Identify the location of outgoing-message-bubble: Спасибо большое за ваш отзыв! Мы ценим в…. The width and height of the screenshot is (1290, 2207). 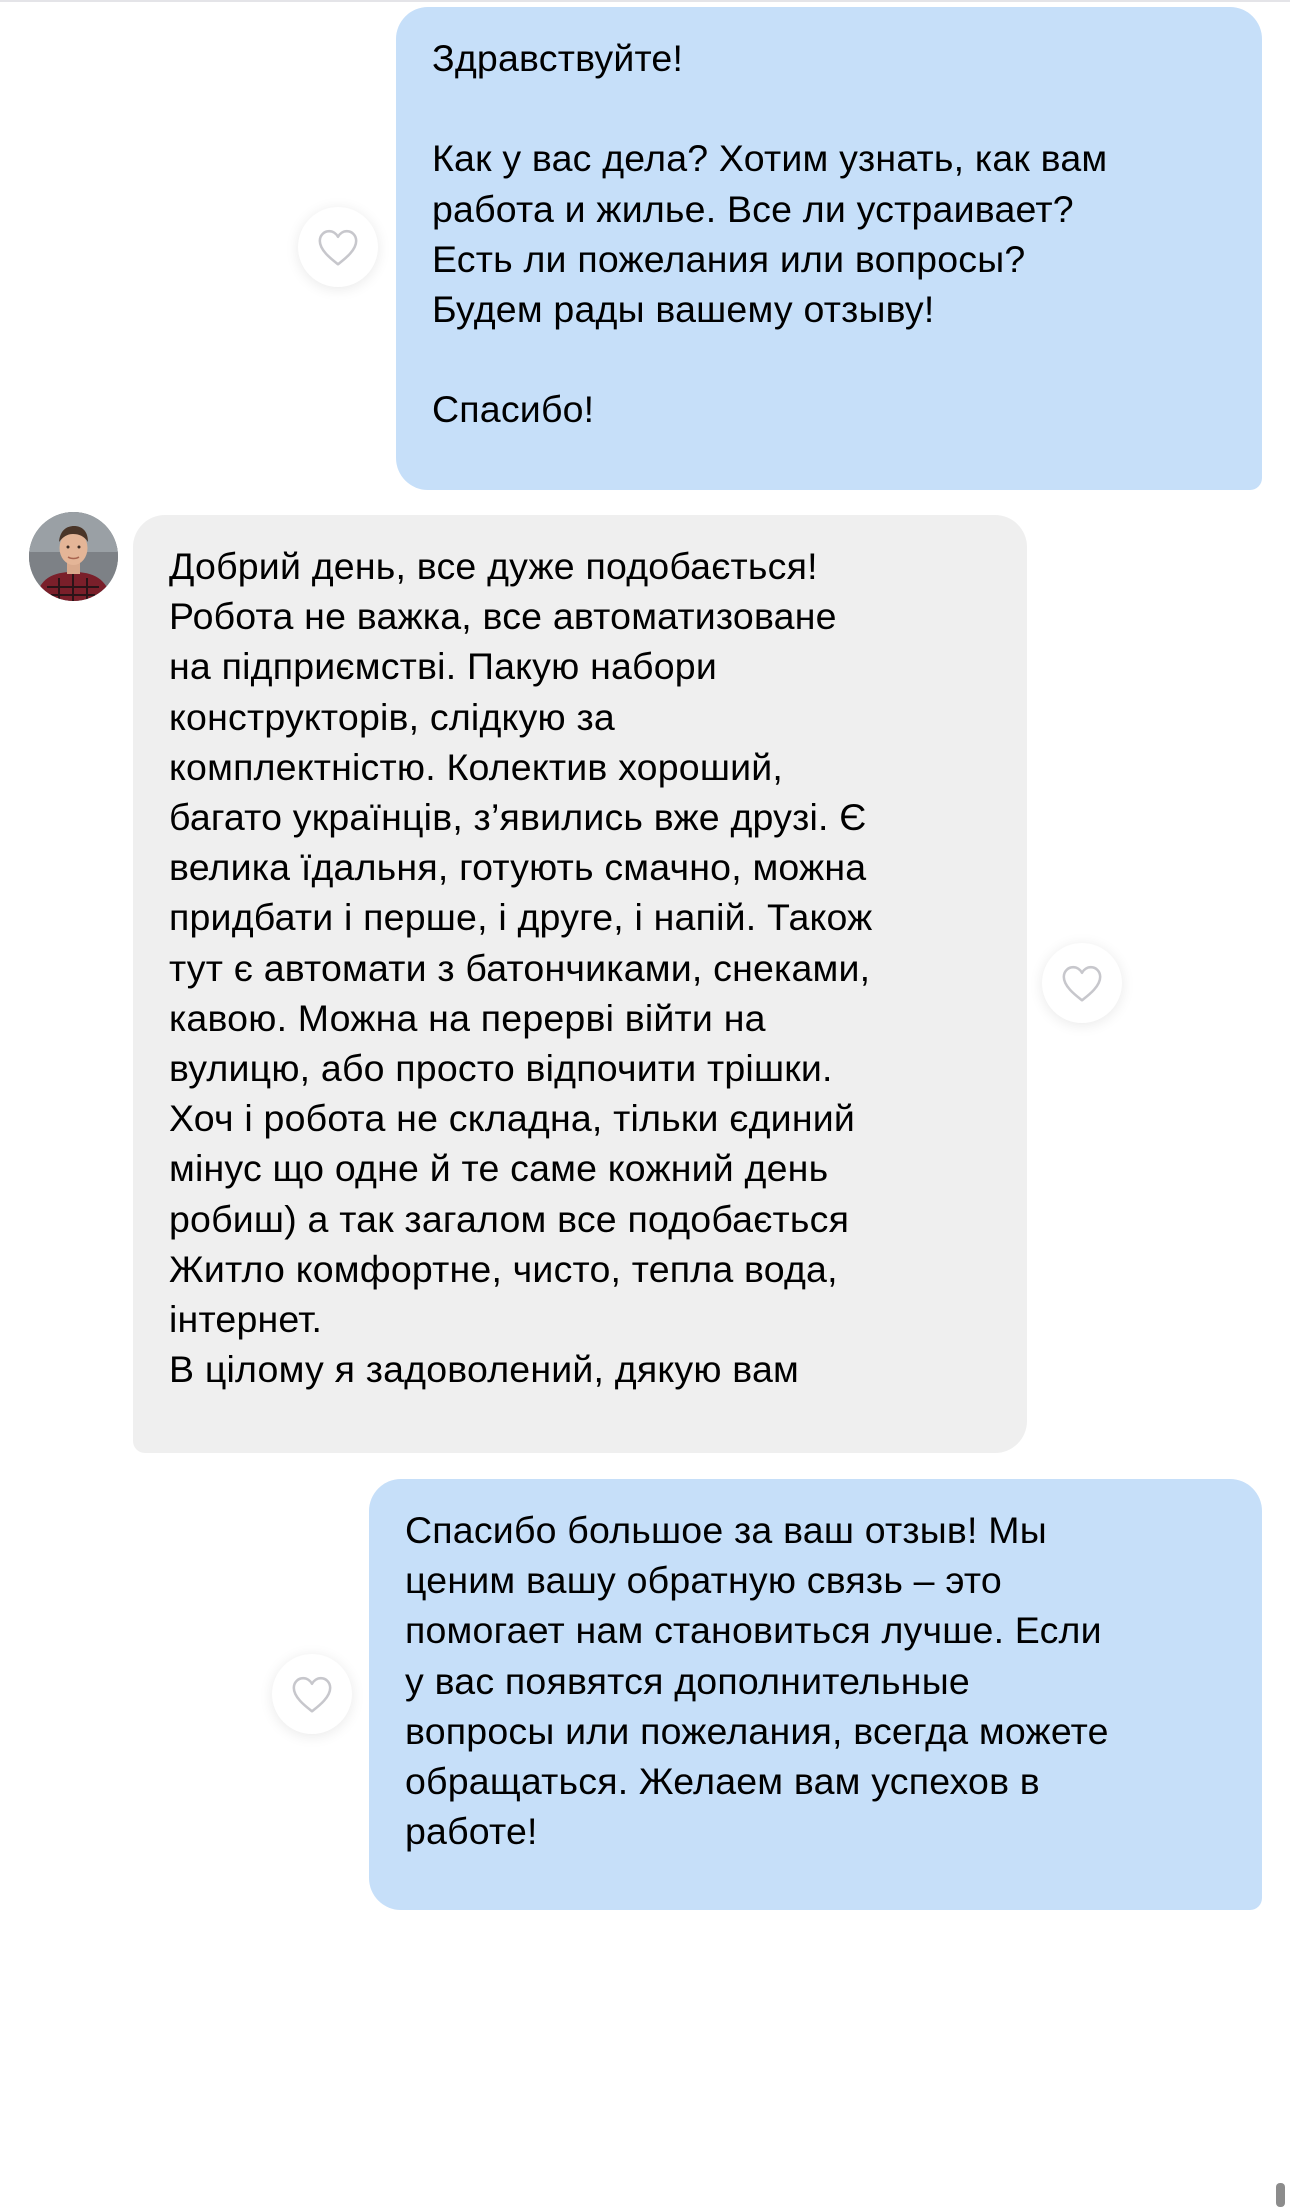
(815, 1694).